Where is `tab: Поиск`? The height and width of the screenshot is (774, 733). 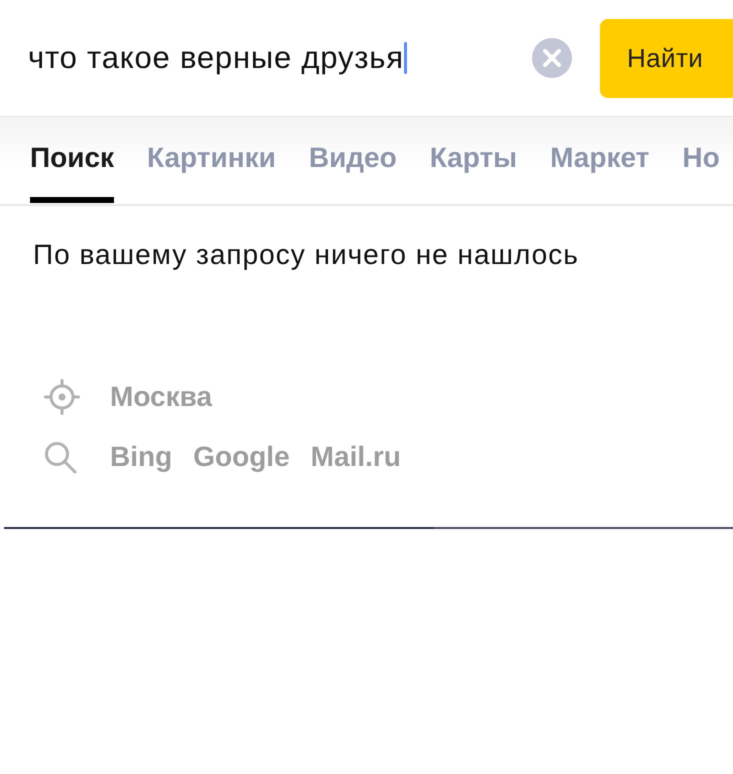
tab: Поиск is located at coordinates (72, 160).